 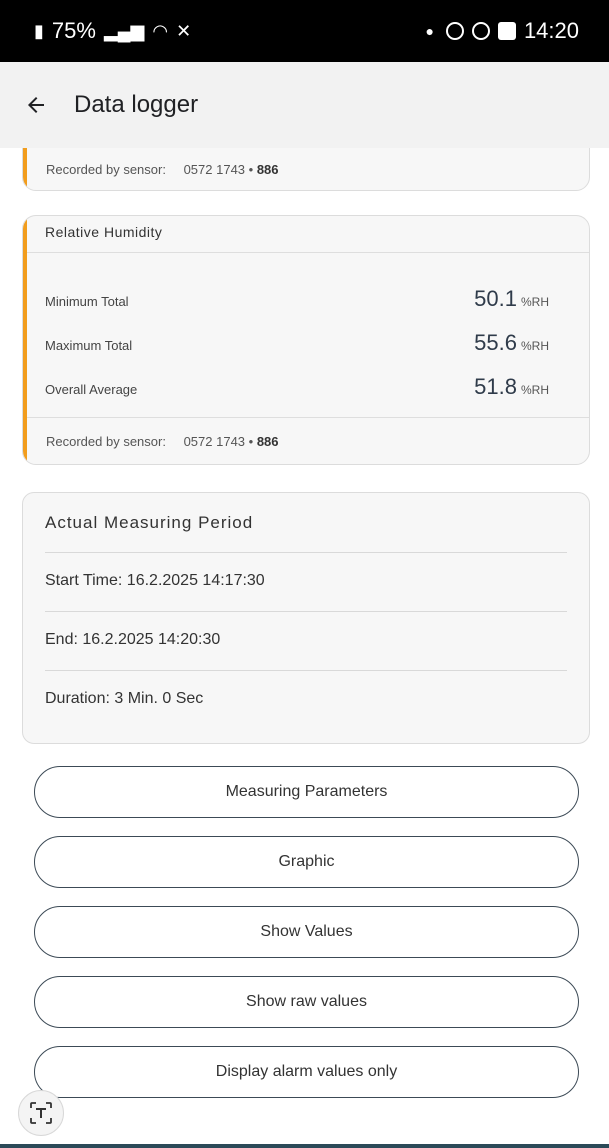 What do you see at coordinates (160, 30) in the screenshot?
I see `wifi-icon: ◠` at bounding box center [160, 30].